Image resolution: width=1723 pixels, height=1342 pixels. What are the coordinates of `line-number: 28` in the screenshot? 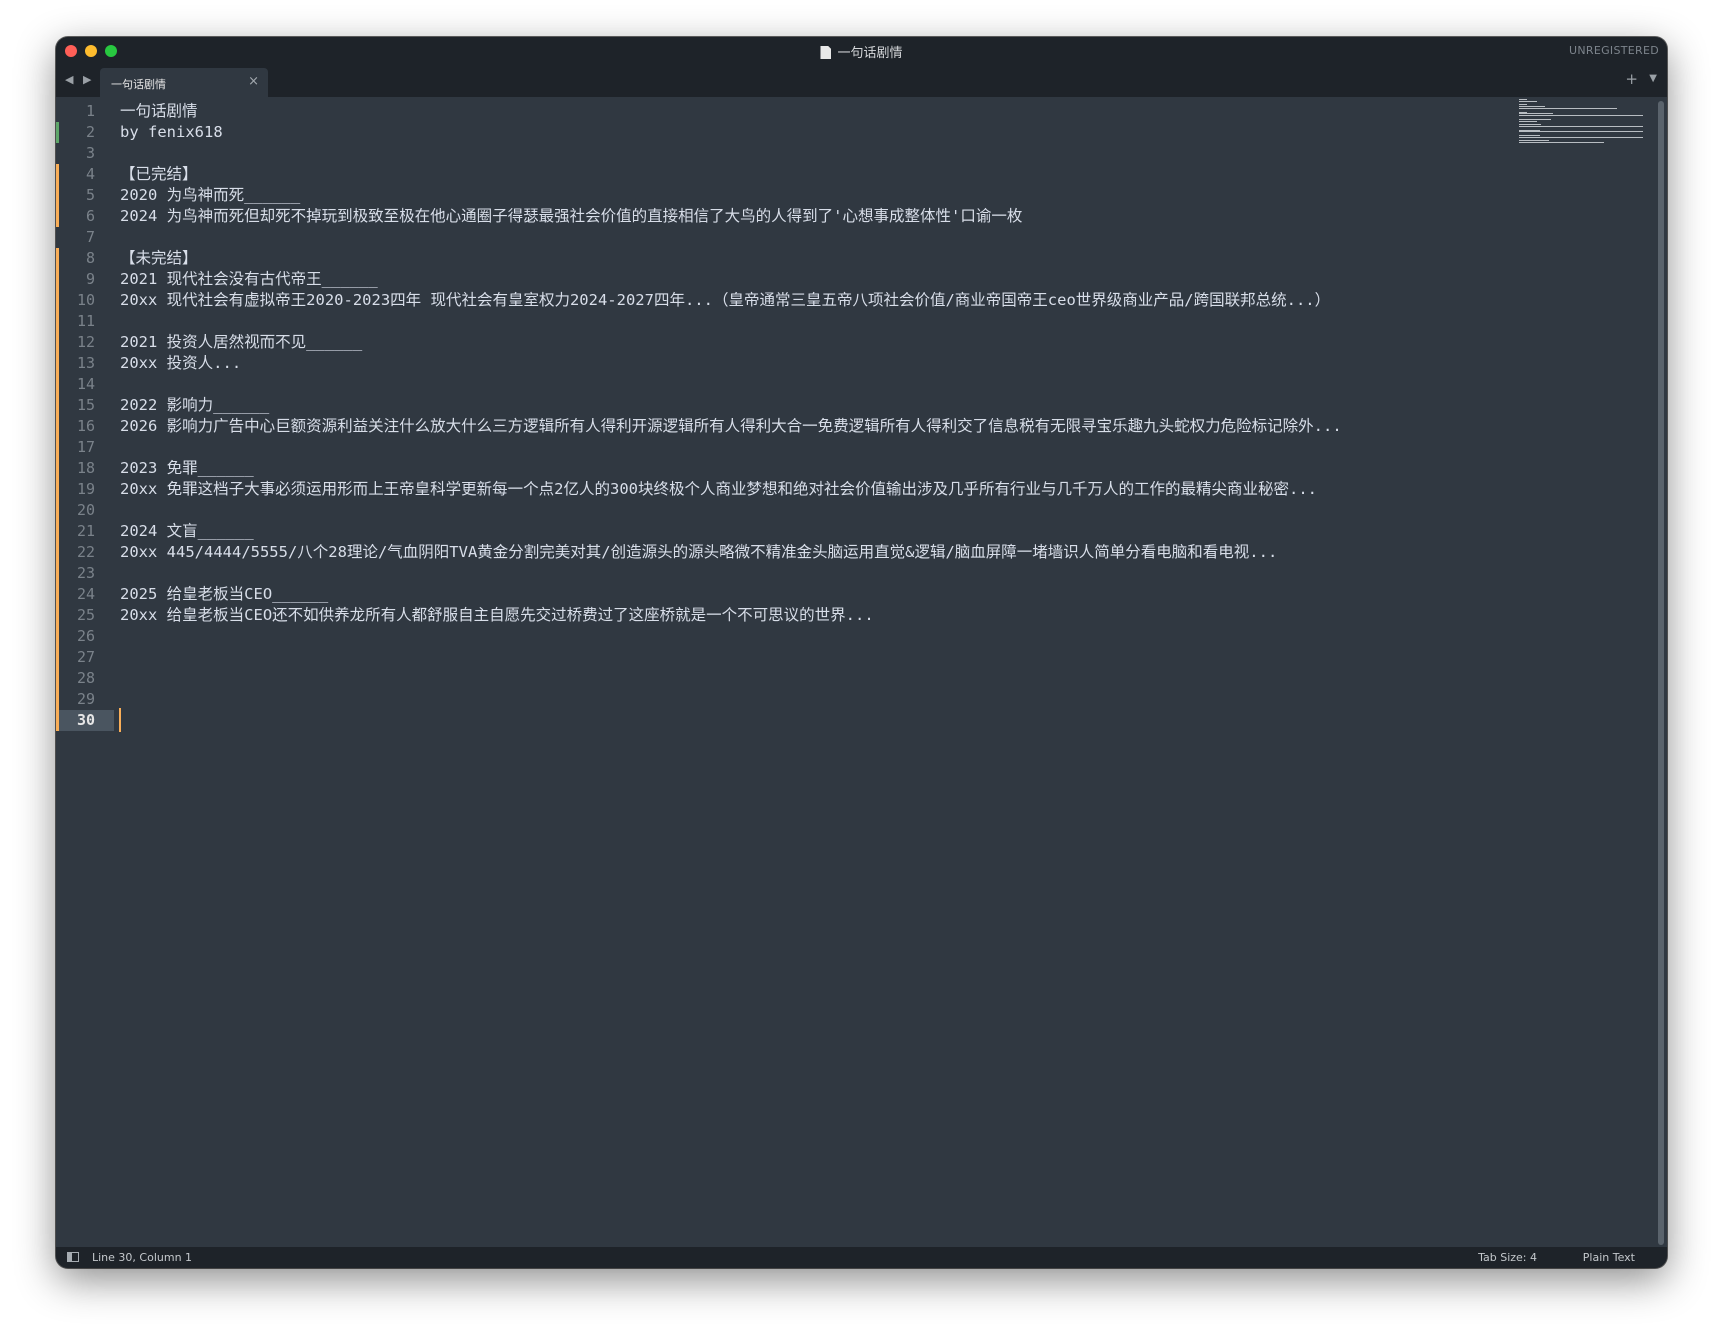 It's located at (85, 678).